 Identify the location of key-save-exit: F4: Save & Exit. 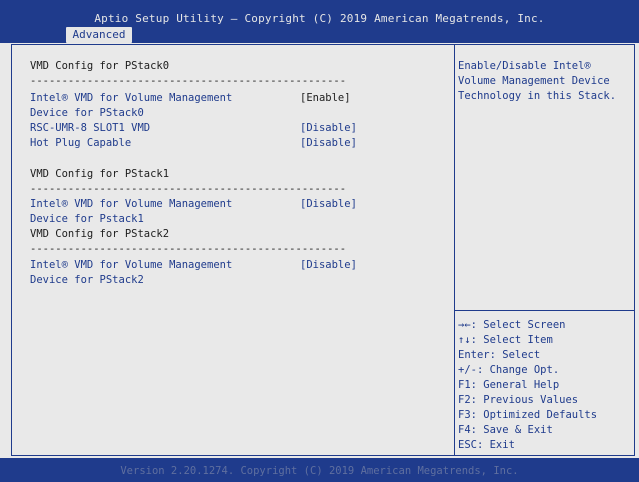
(505, 430).